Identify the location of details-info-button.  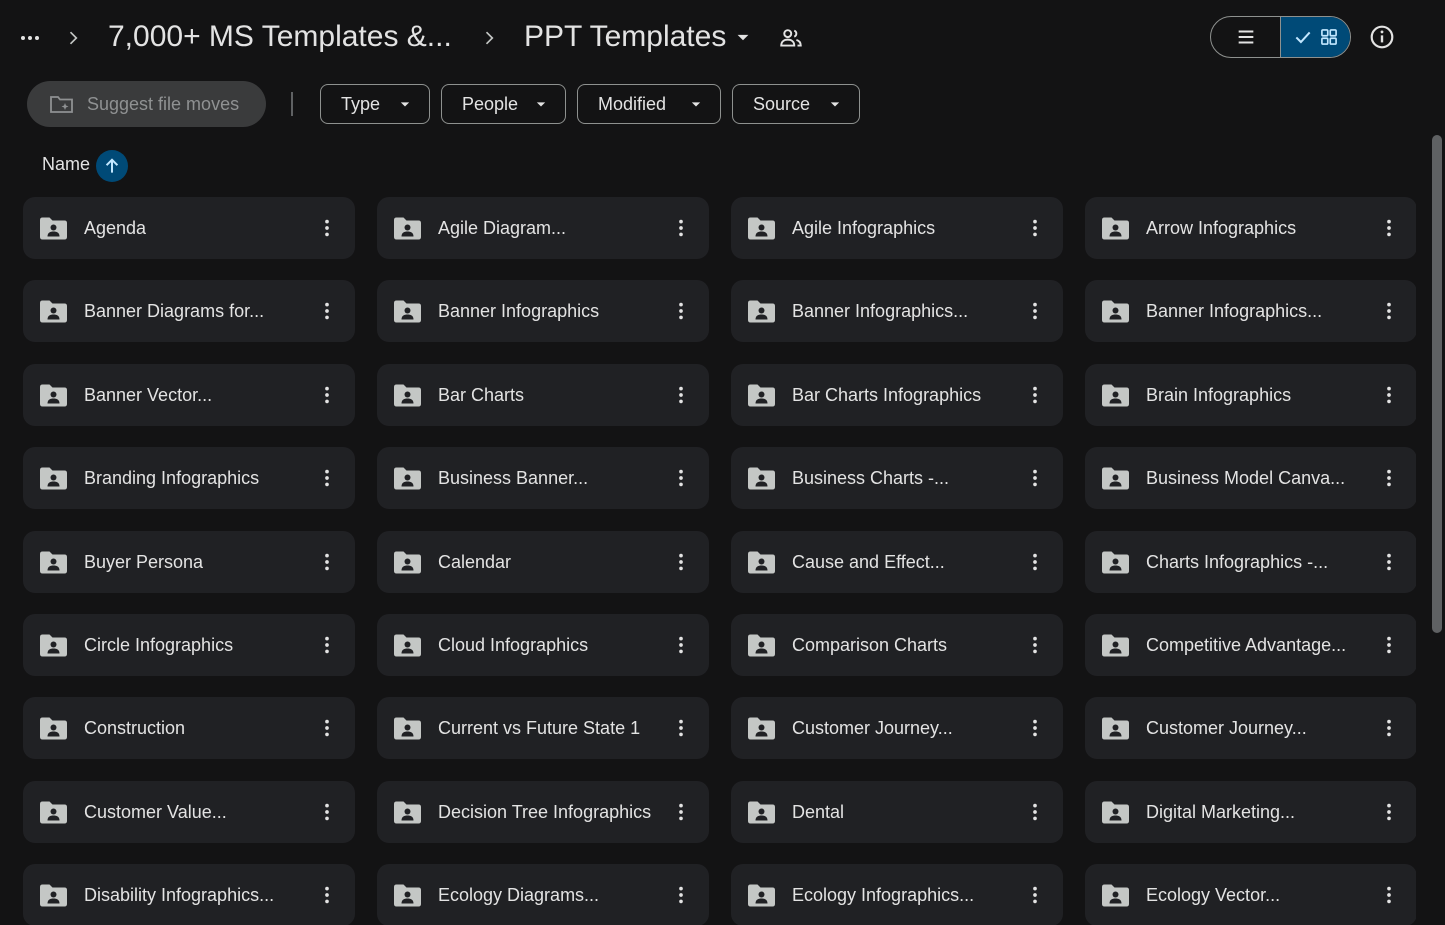
(1382, 37).